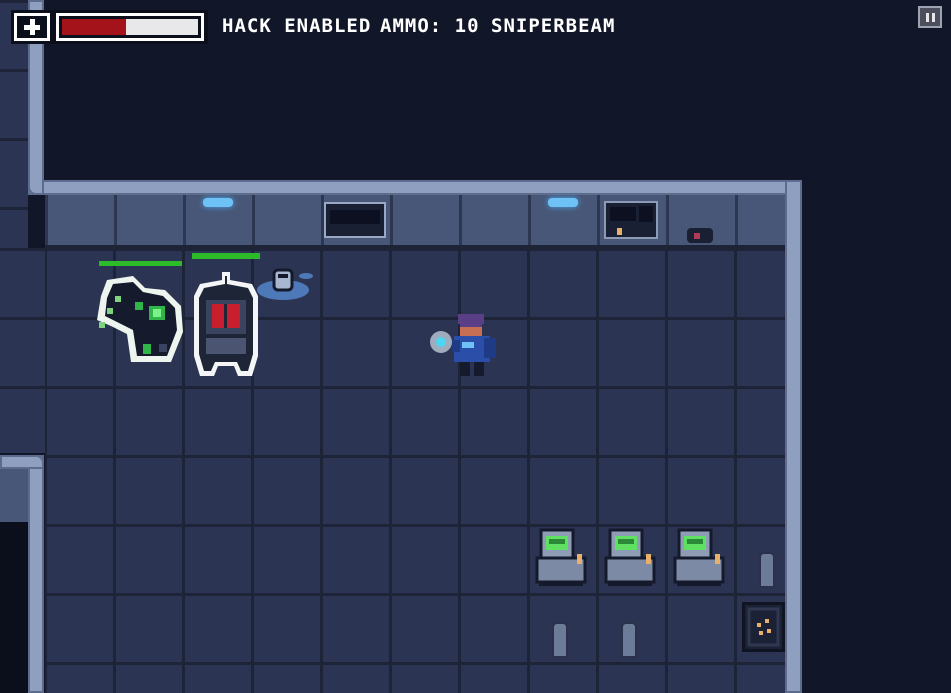  Describe the element at coordinates (763, 627) in the screenshot. I see `floor-hatch` at that location.